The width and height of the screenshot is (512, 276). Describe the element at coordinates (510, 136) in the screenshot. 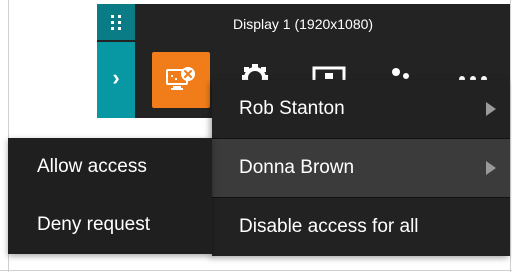

I see `window-border-right` at that location.